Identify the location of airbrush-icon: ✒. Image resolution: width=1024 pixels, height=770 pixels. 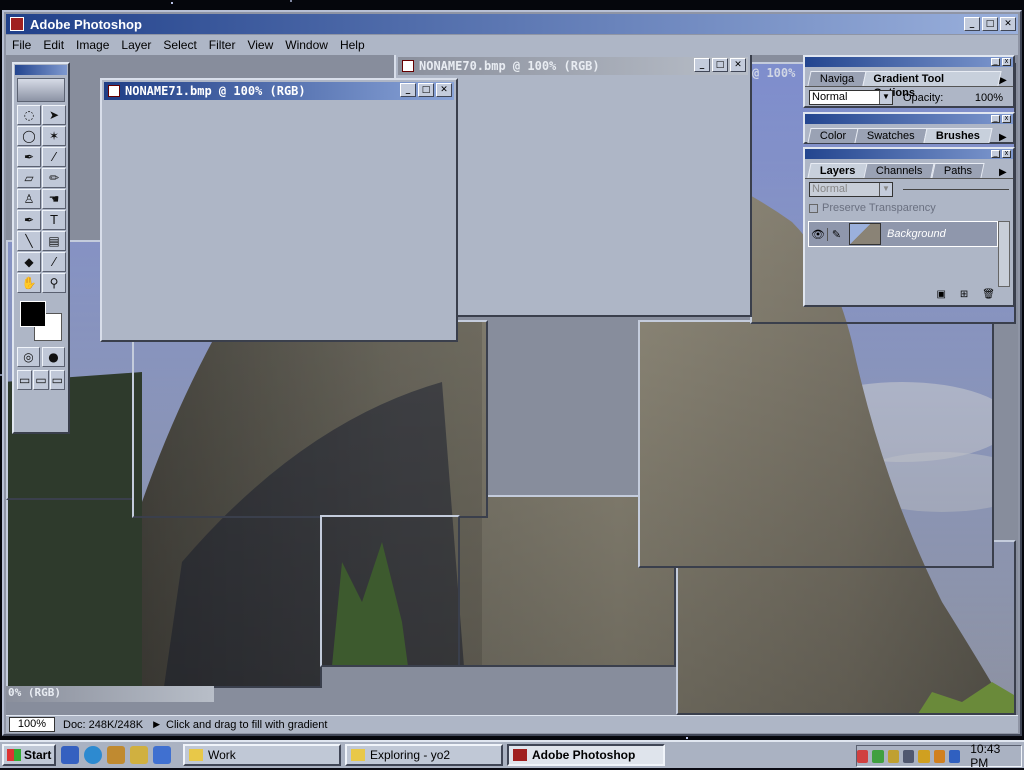
(29, 157).